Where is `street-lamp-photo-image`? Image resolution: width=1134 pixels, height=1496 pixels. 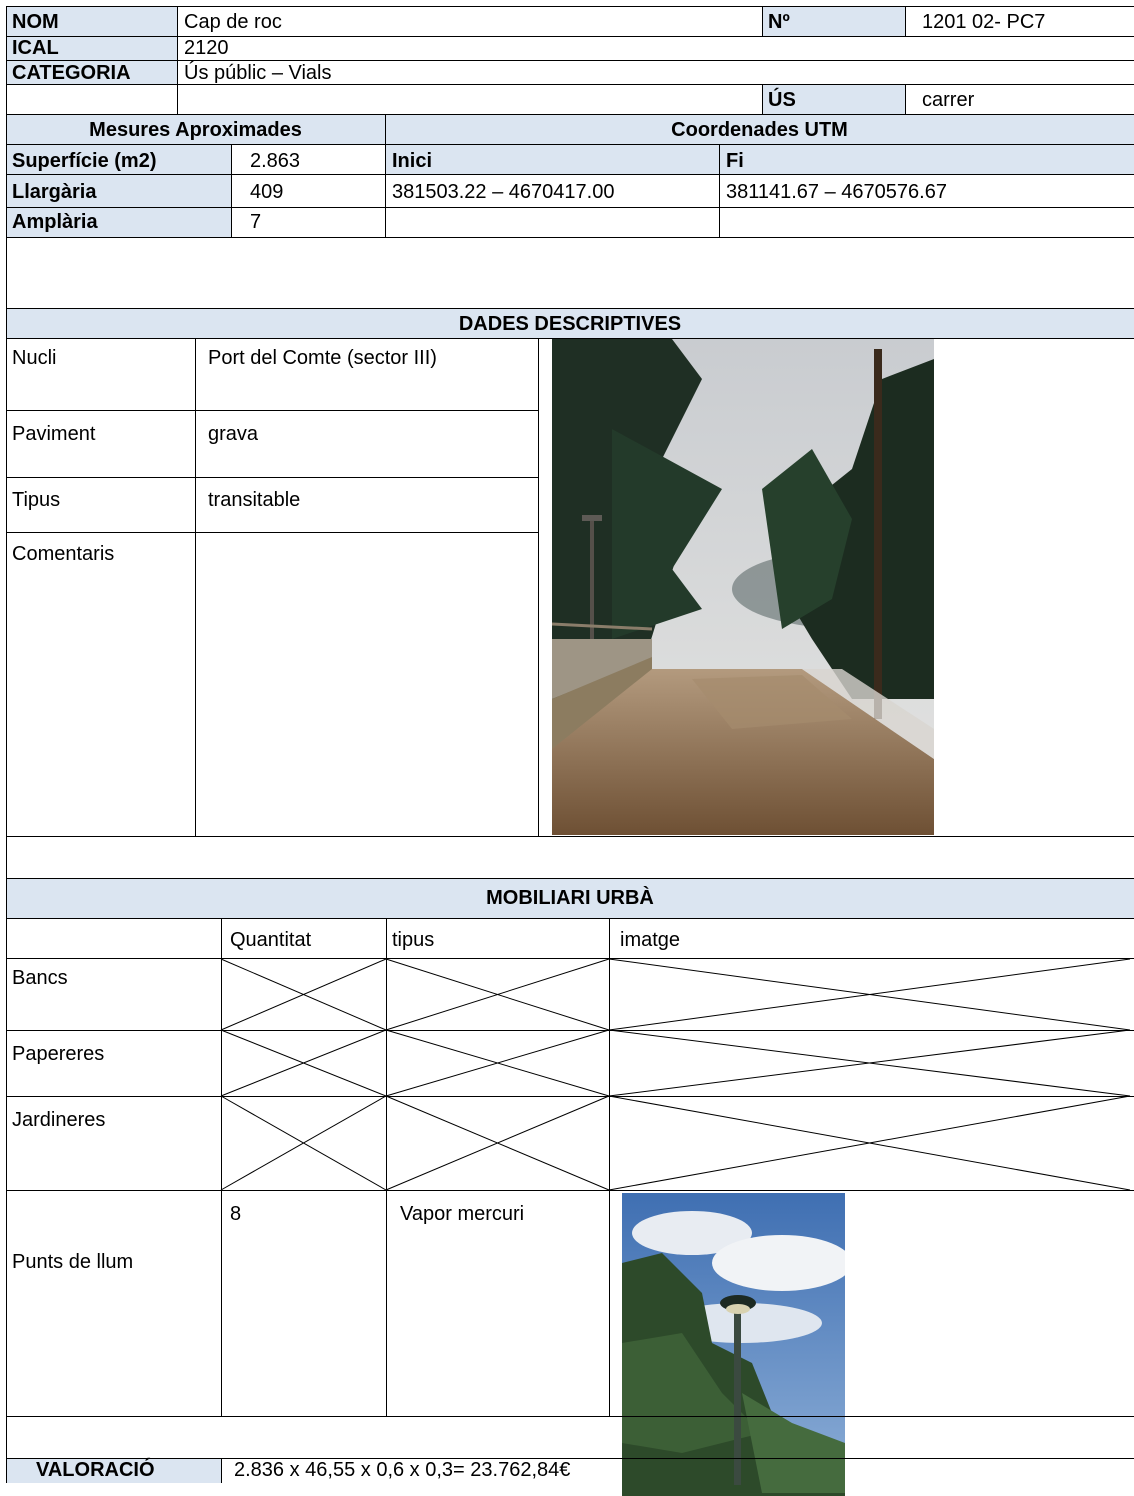
street-lamp-photo-image is located at coordinates (733, 1344).